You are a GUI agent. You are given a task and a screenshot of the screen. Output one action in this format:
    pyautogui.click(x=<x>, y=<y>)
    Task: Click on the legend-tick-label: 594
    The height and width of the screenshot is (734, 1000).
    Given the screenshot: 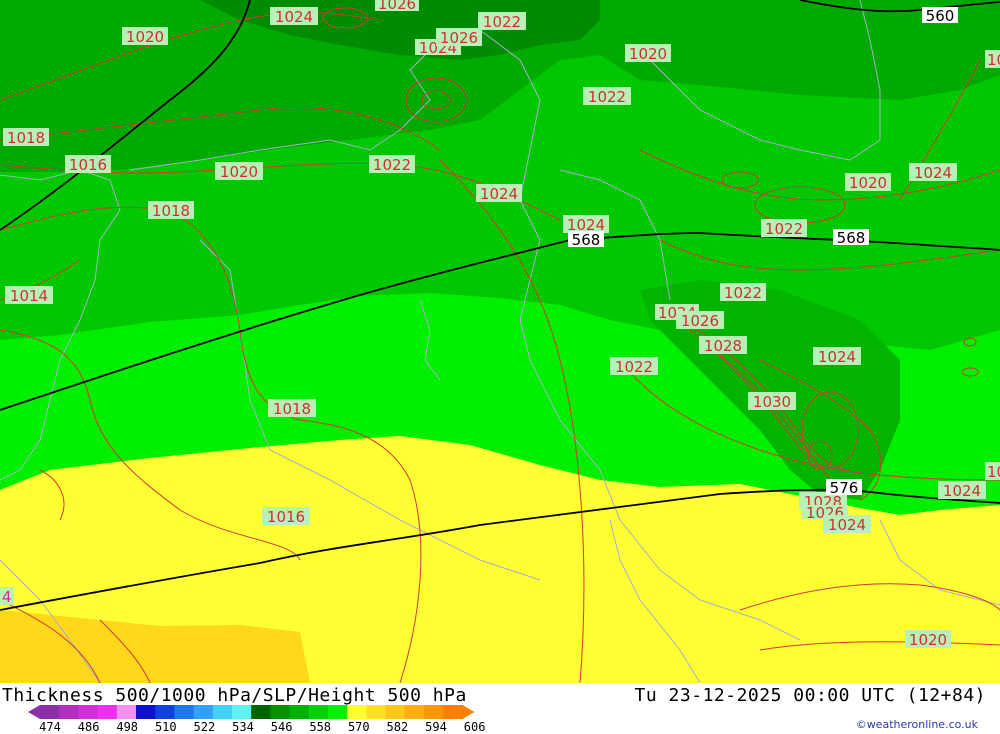 What is the action you would take?
    pyautogui.click(x=436, y=727)
    